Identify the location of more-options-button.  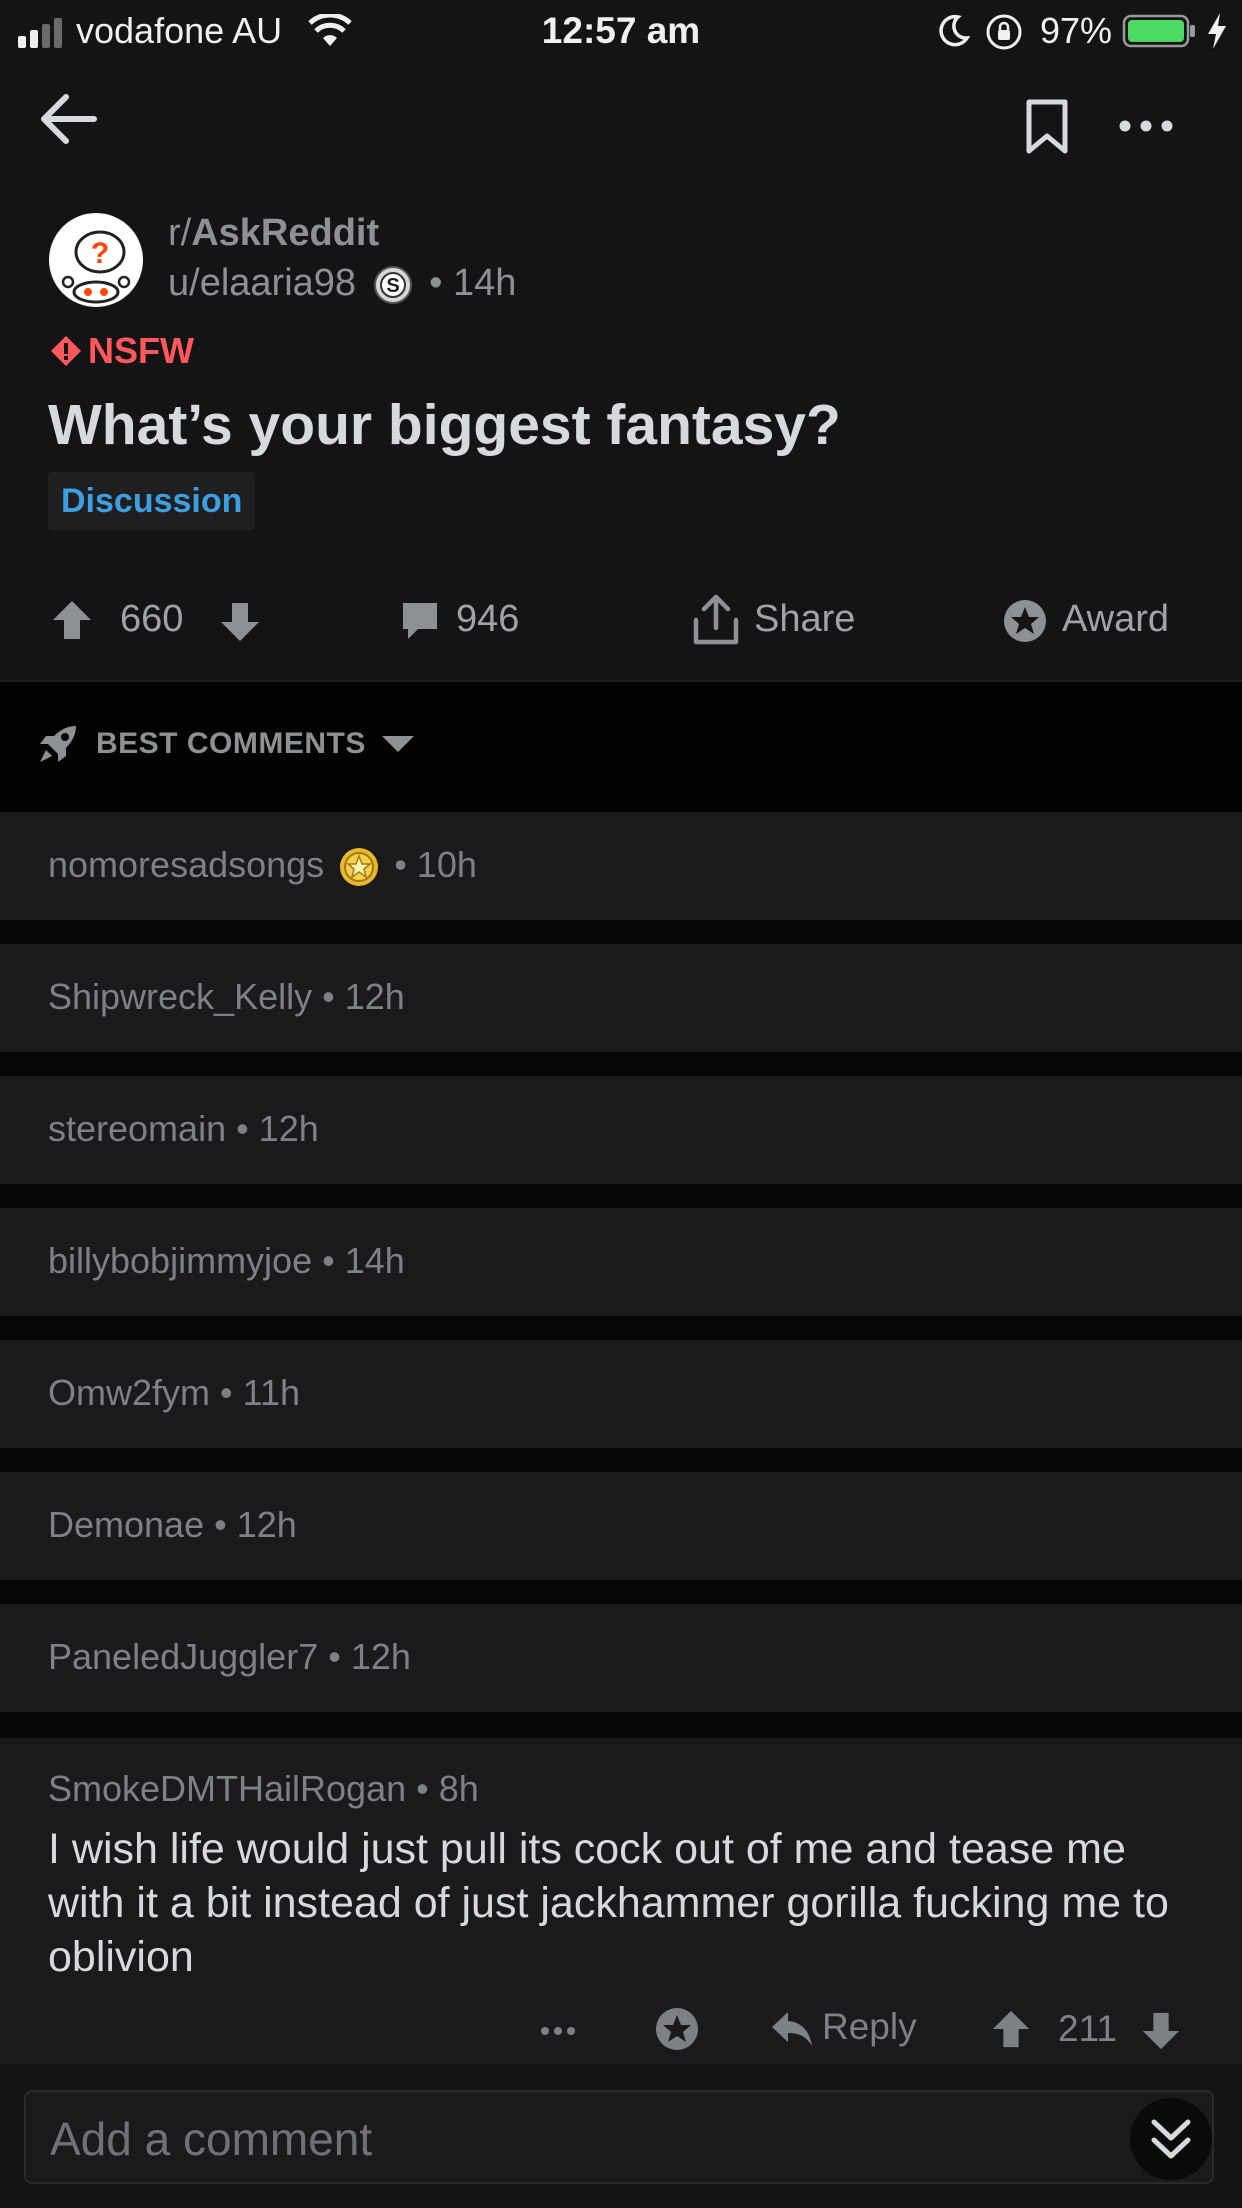
(1146, 126).